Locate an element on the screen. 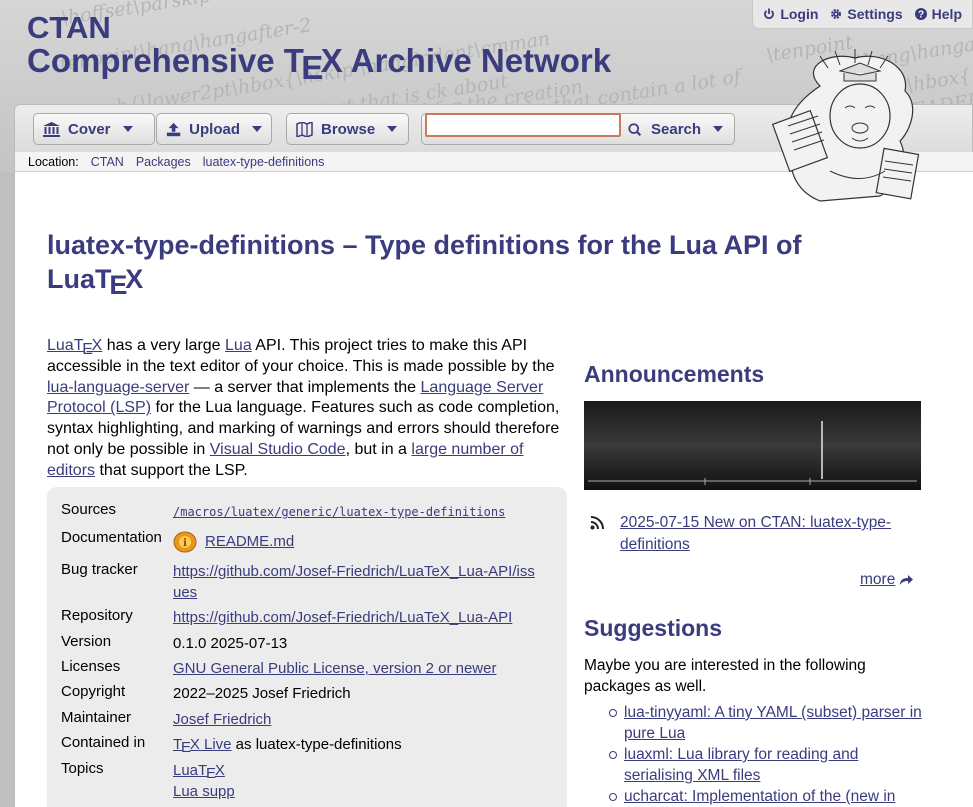 Image resolution: width=973 pixels, height=807 pixels. suggestion-item: ucharcat: Implementation of the (new in is located at coordinates (769, 796).